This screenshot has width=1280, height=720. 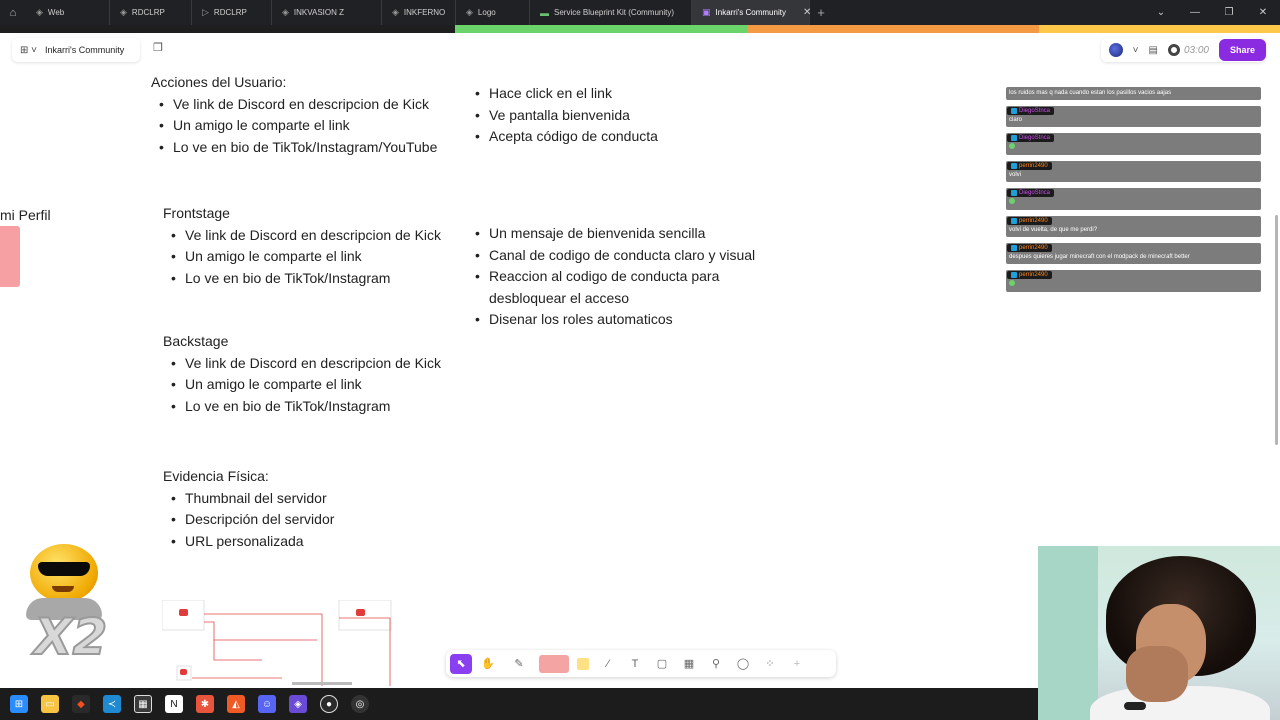 I want to click on home-icon: ⌂, so click(x=13, y=12).